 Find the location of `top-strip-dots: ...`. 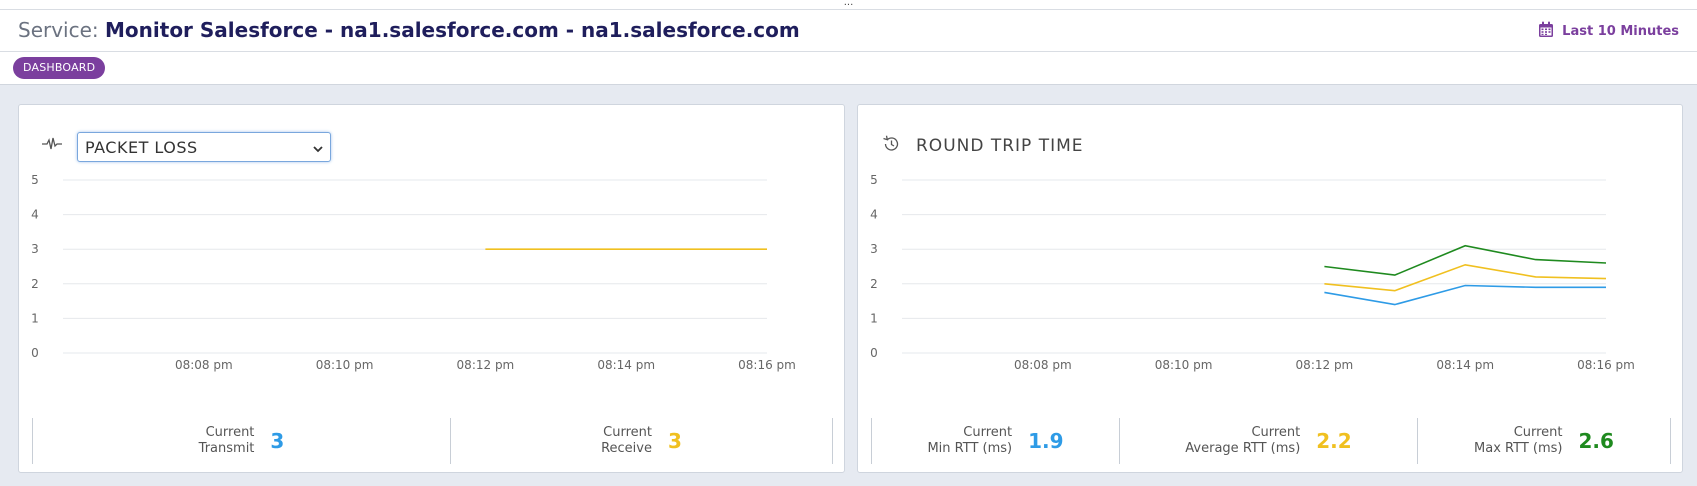

top-strip-dots: ... is located at coordinates (848, 4).